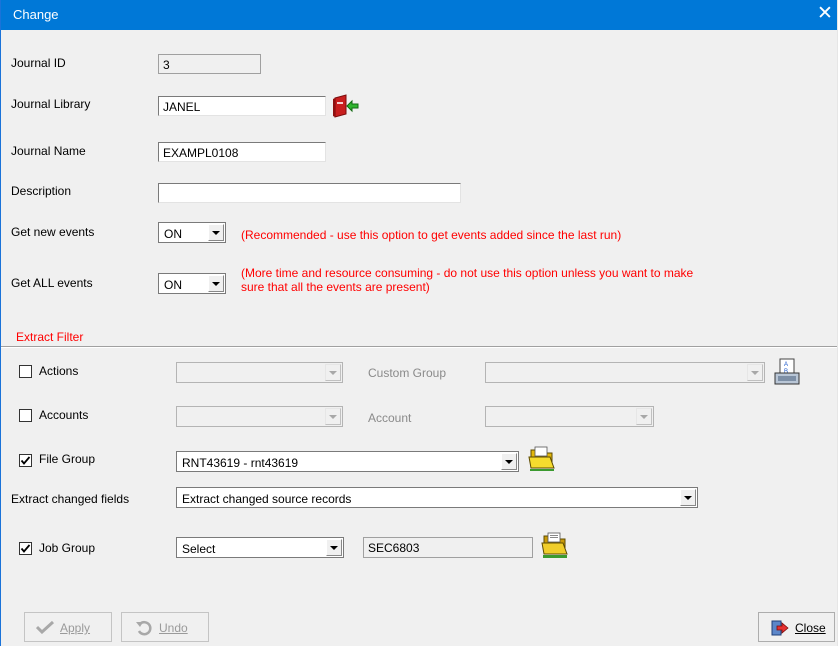 Image resolution: width=838 pixels, height=646 pixels. What do you see at coordinates (240, 463) in the screenshot?
I see `file-group-value: RNT43619 - rnt43619` at bounding box center [240, 463].